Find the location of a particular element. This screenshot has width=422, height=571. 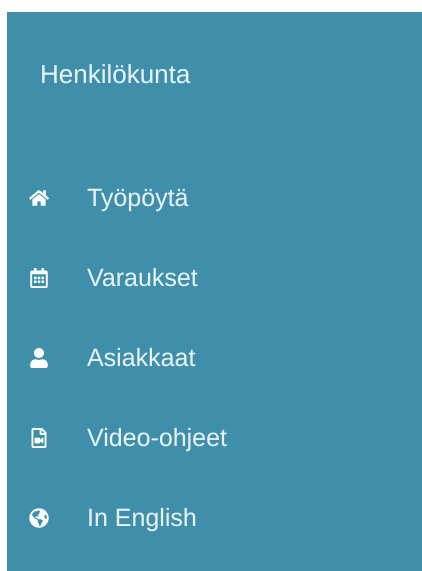

home-icon is located at coordinates (39, 198).